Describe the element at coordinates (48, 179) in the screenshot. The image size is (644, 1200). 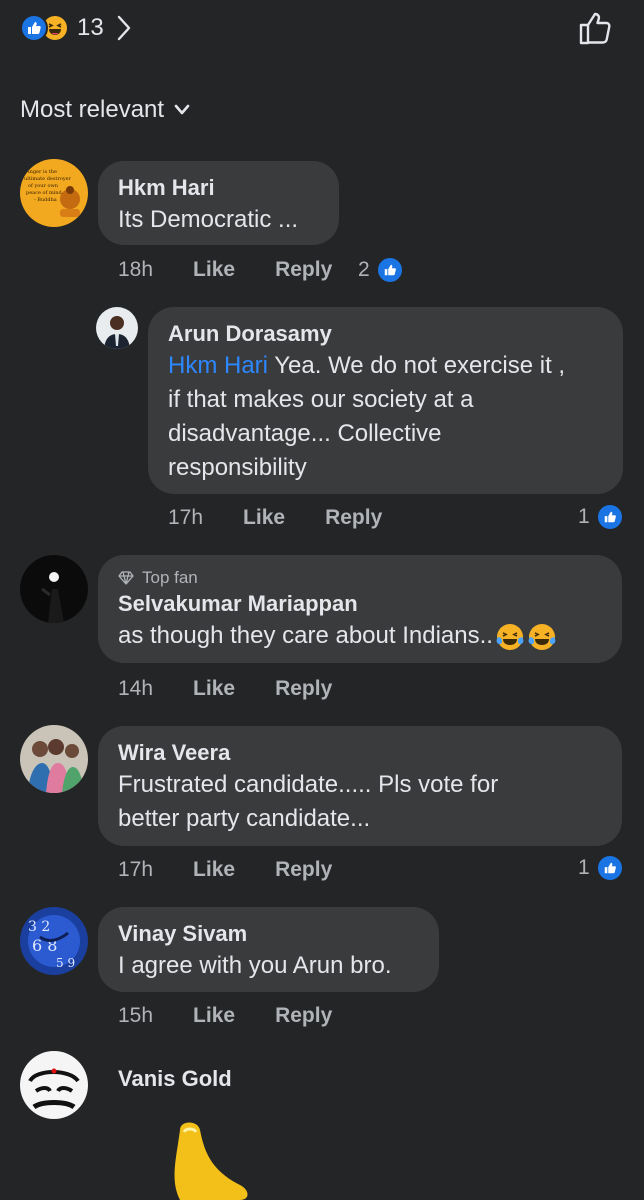
I see `svg-text: ultimate destroyer` at that location.